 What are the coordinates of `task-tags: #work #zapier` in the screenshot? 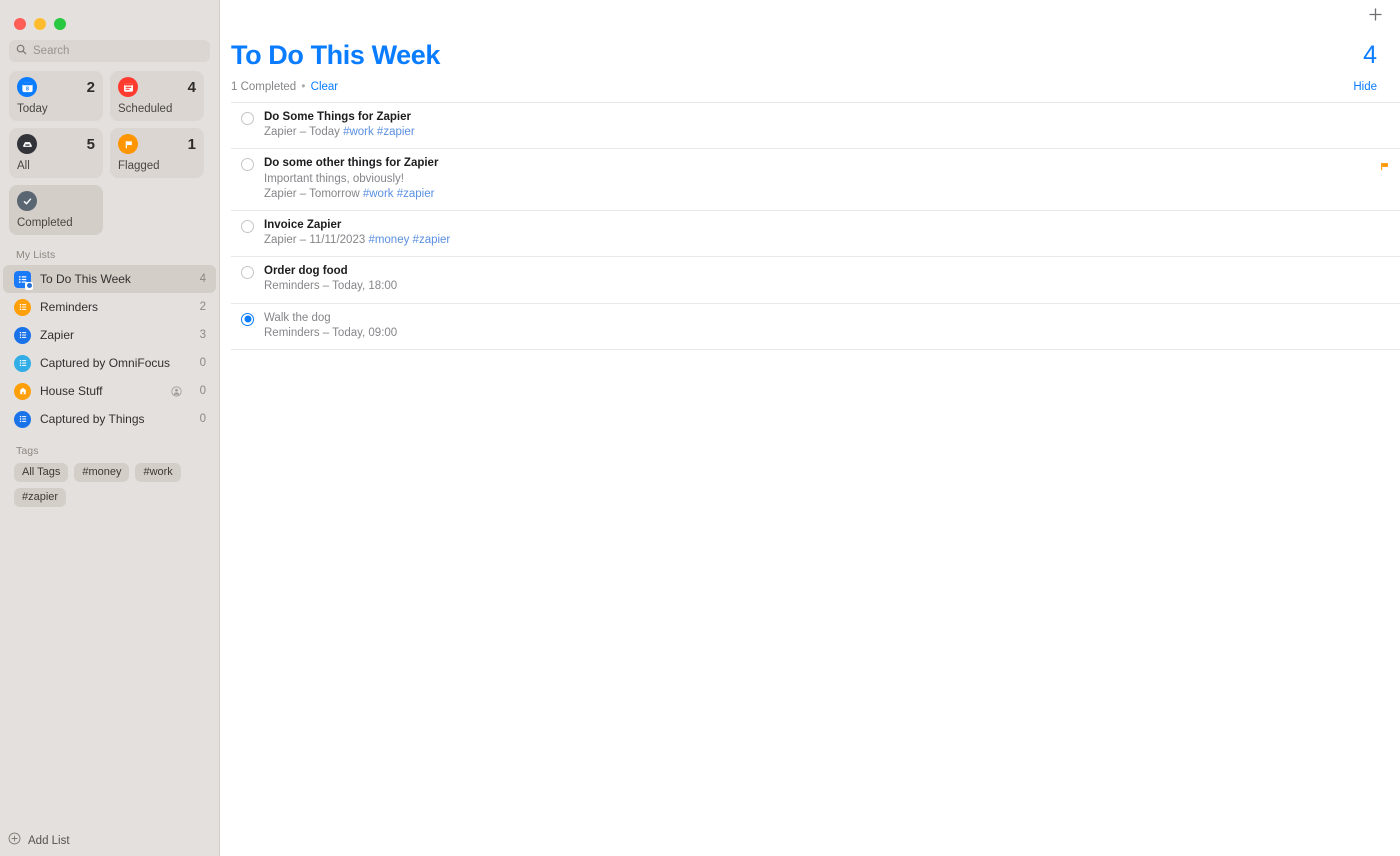 It's located at (379, 132).